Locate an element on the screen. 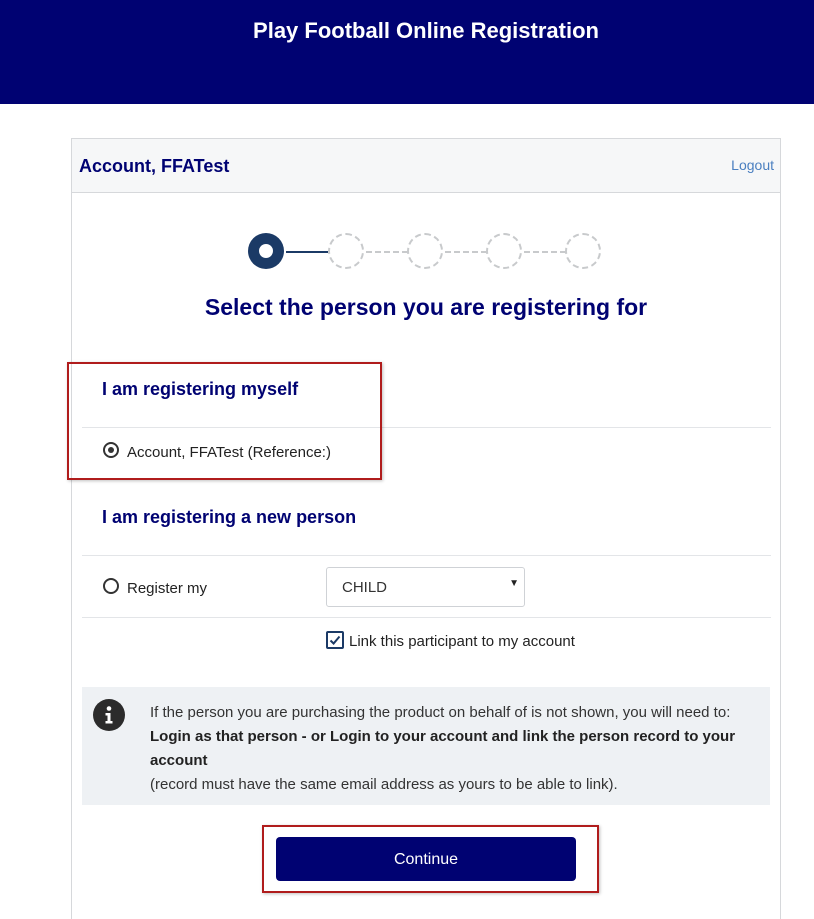  account-name: Account, FFATest is located at coordinates (154, 166).